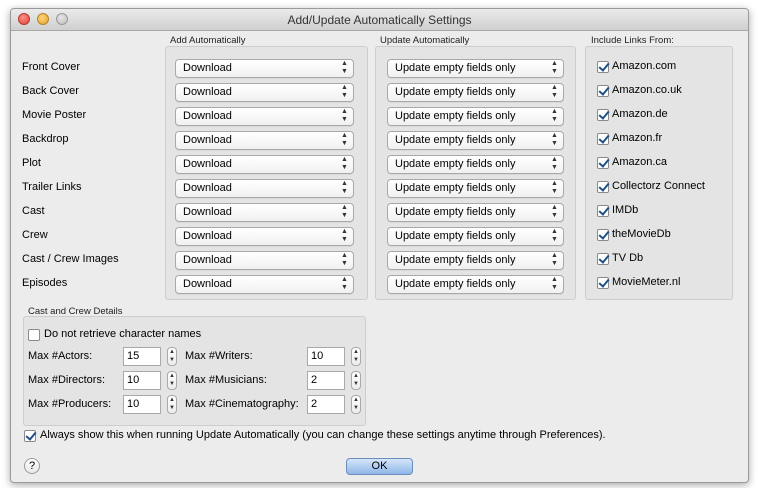 This screenshot has width=758, height=488. What do you see at coordinates (172, 380) in the screenshot?
I see `max-directors-stepper: ▲ ▼` at bounding box center [172, 380].